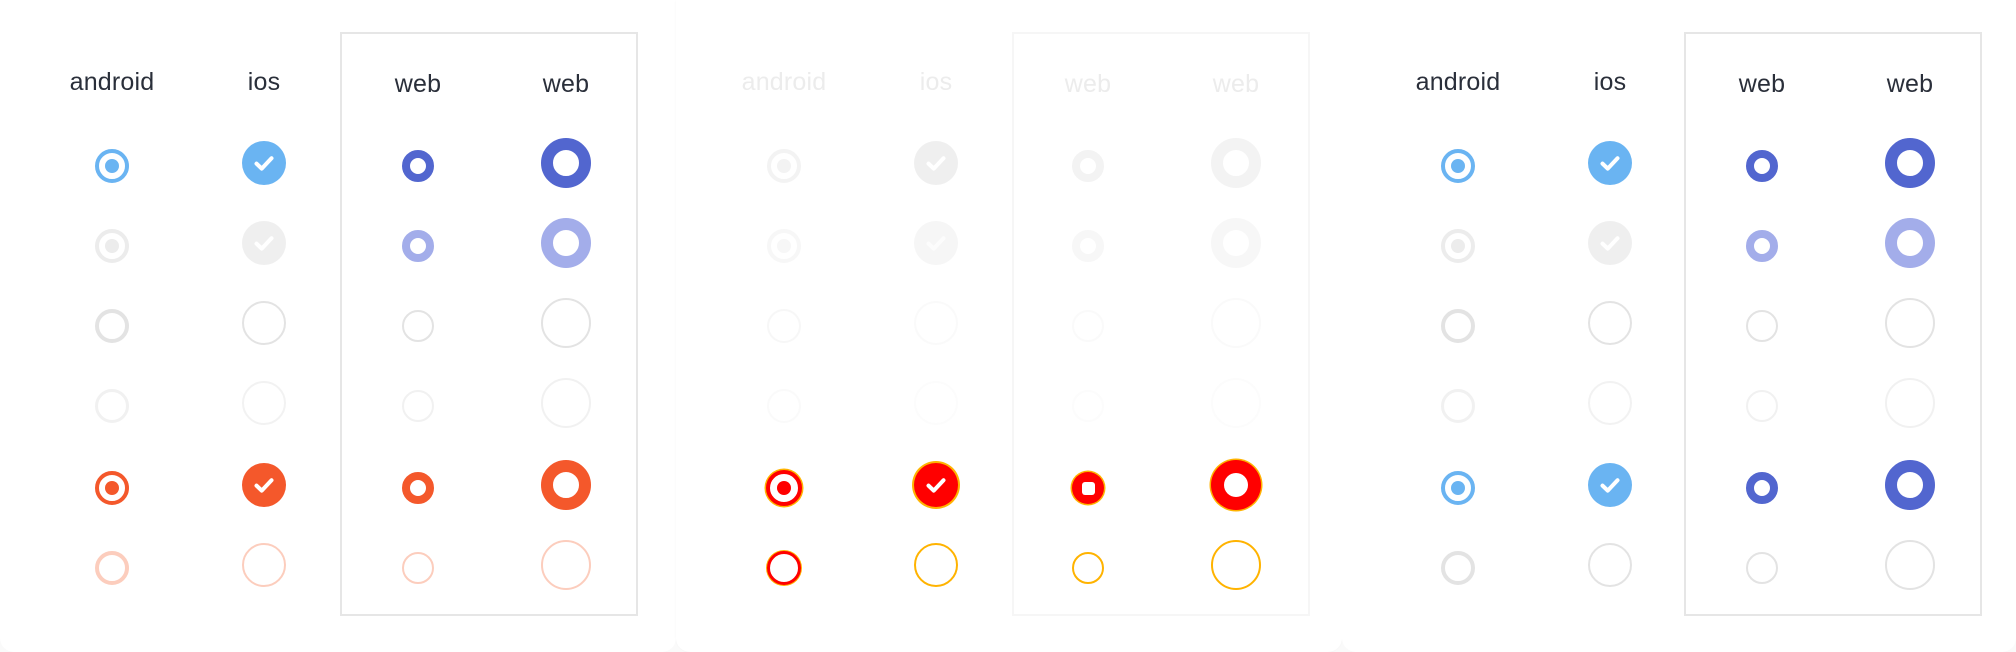 This screenshot has width=2016, height=652. Describe the element at coordinates (1161, 324) in the screenshot. I see `web-column-frame` at that location.